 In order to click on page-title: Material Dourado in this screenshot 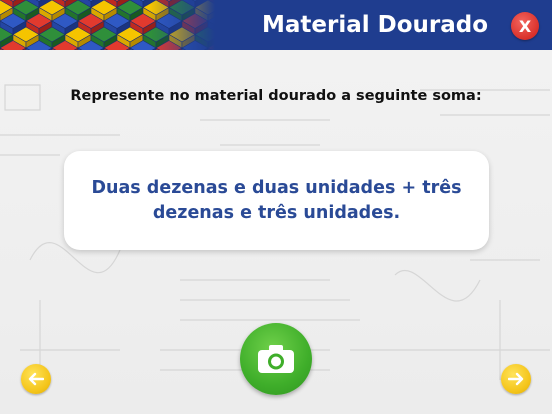, I will do `click(375, 25)`.